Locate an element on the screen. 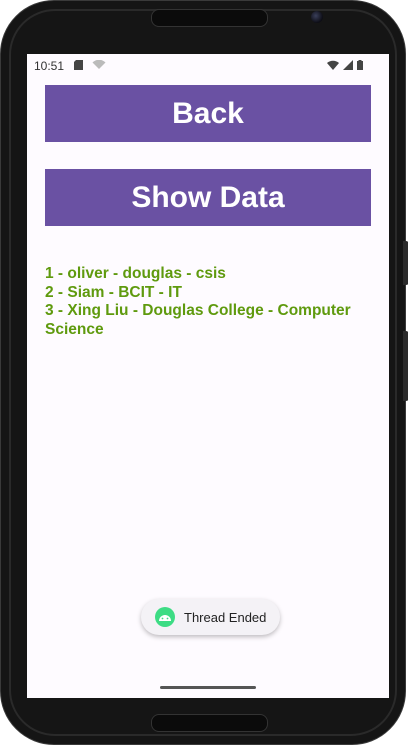  data-line: 2 - Siam - BCIT - IT is located at coordinates (113, 292).